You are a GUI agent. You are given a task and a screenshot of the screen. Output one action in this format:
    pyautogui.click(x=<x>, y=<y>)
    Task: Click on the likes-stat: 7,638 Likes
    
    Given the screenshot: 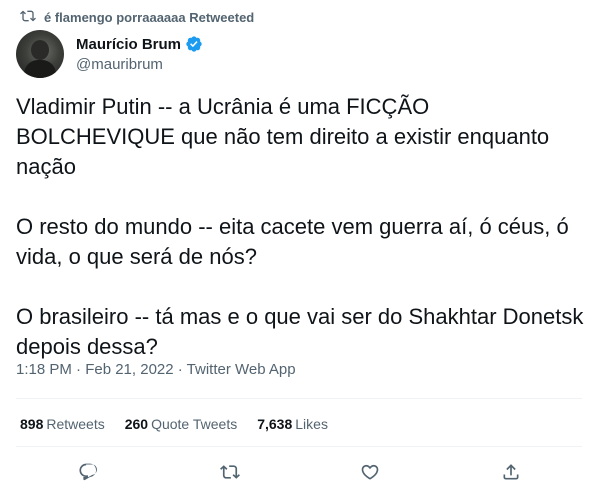 What is the action you would take?
    pyautogui.click(x=292, y=424)
    